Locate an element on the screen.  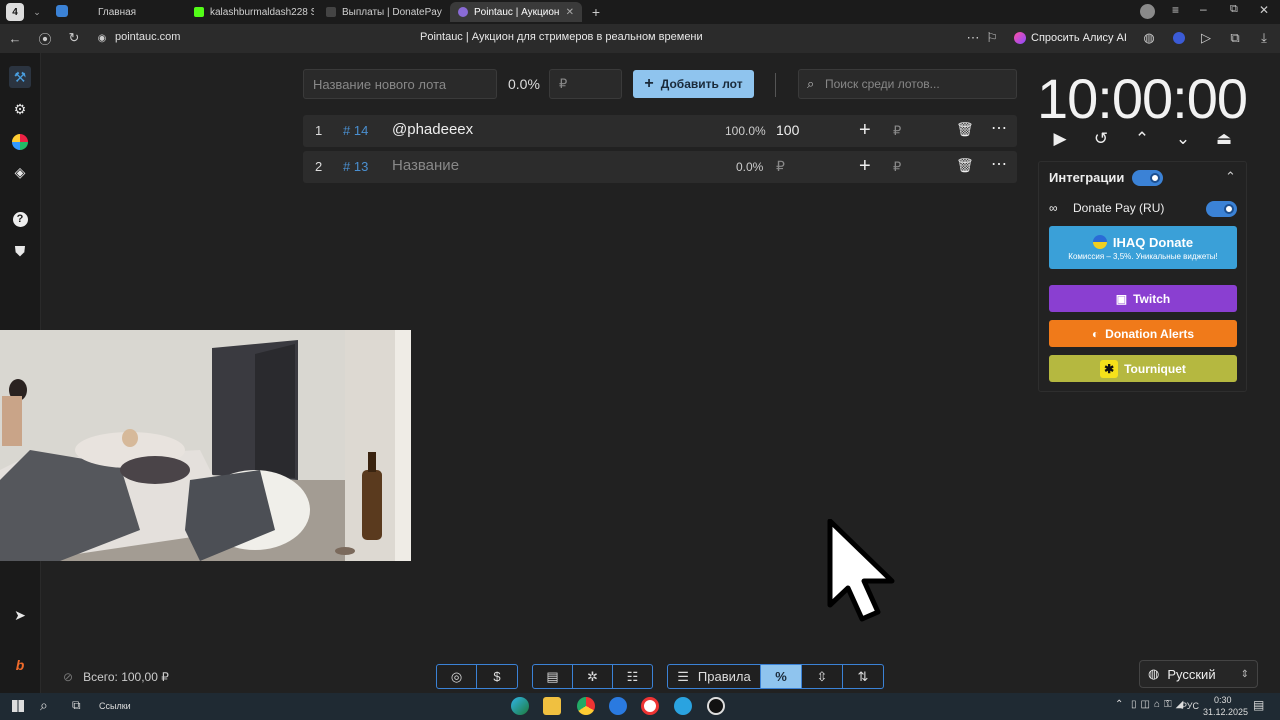
save-button: ▤ is located at coordinates (552, 676).